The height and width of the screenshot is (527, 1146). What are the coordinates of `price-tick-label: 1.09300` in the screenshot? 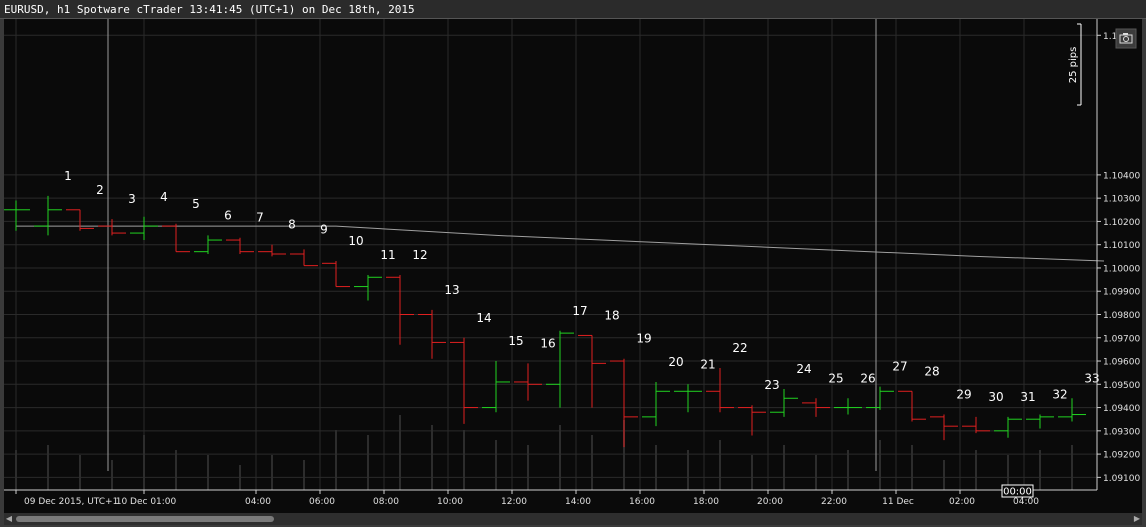 It's located at (1121, 432).